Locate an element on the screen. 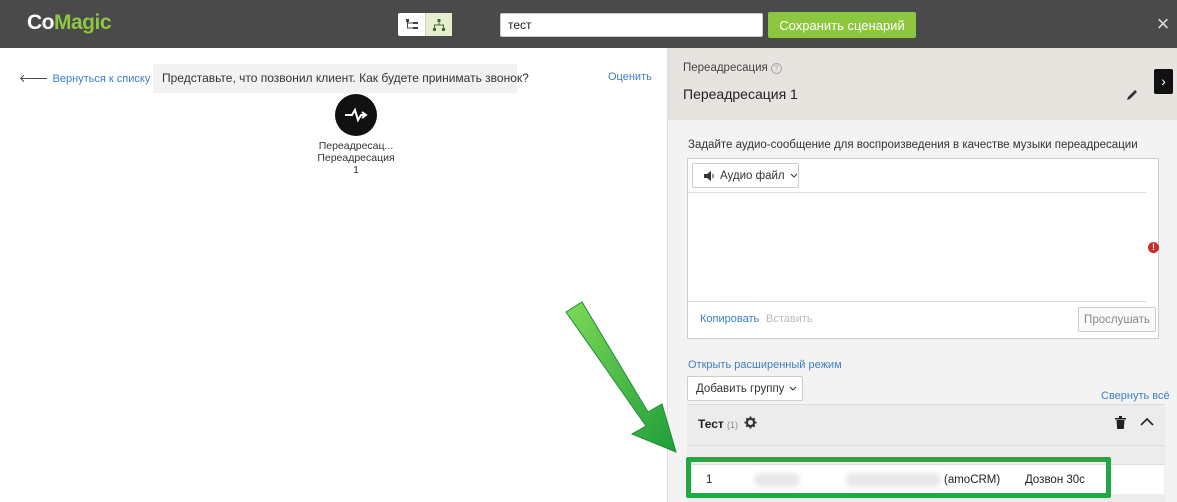 Image resolution: width=1177 pixels, height=502 pixels. close-icon: × is located at coordinates (1163, 24).